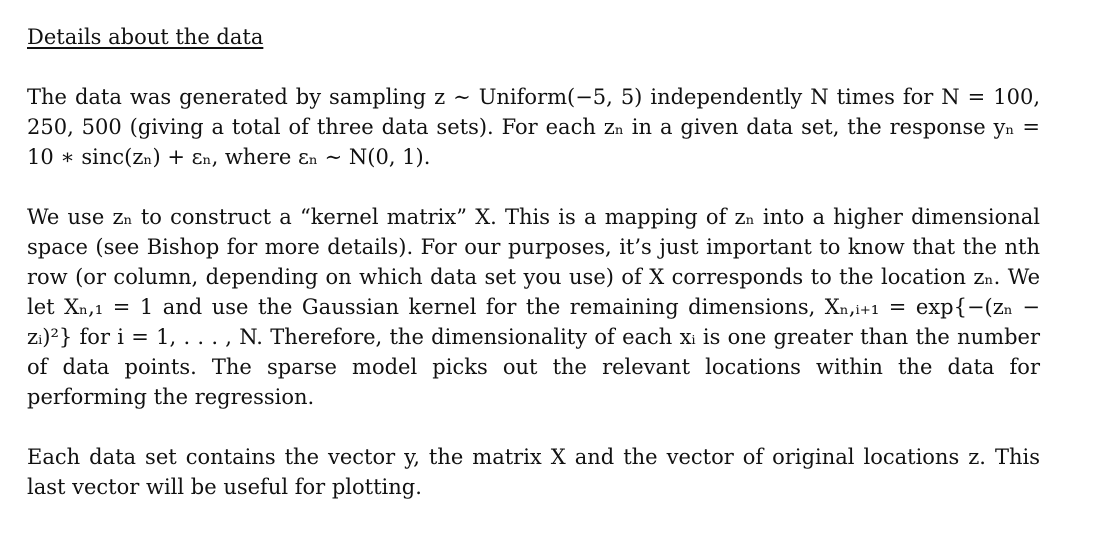 This screenshot has width=1097, height=544. I want to click on section-heading: Details about the data, so click(145, 37).